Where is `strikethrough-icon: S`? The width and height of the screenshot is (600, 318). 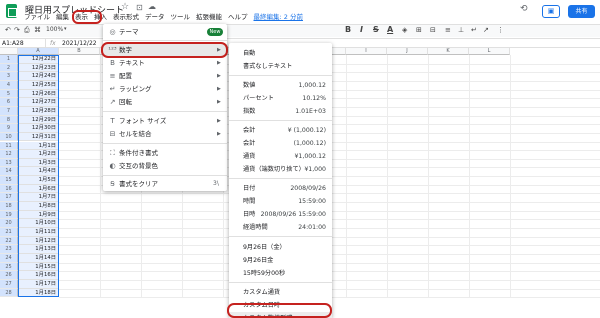 strikethrough-icon: S is located at coordinates (376, 29).